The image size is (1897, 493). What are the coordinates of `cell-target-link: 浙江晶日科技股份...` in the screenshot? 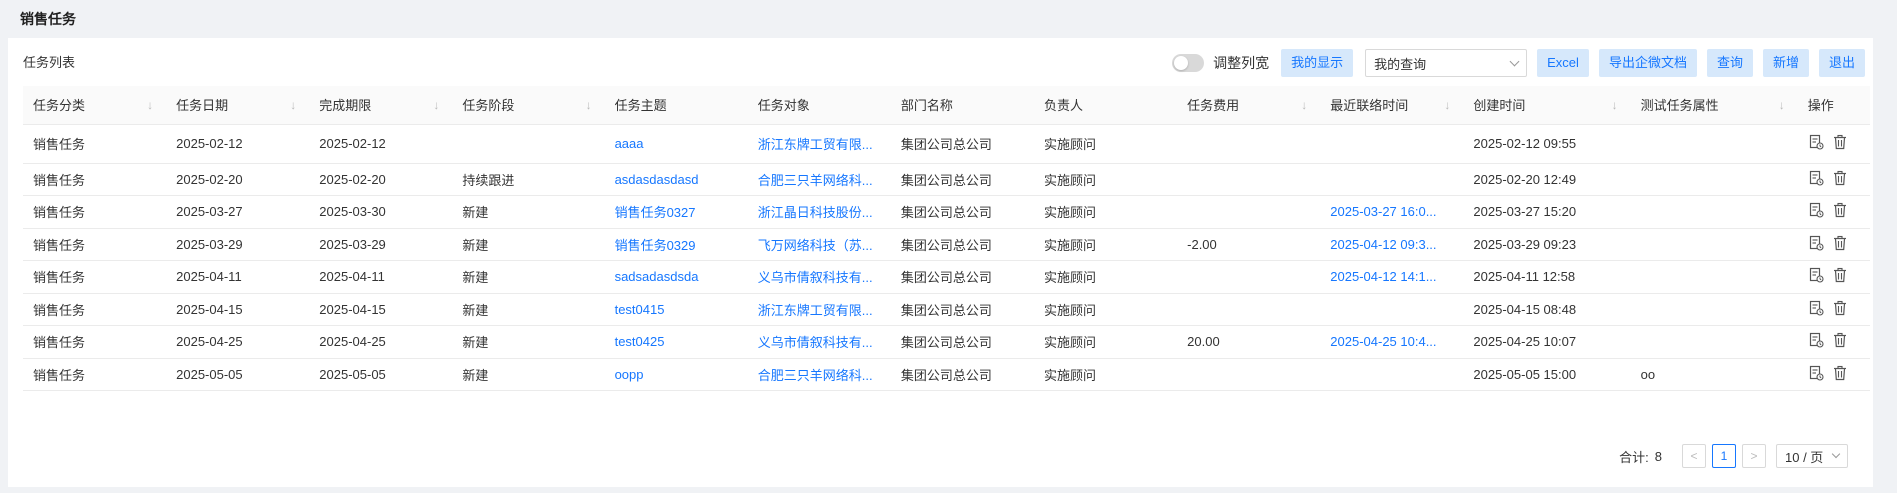 It's located at (819, 212).